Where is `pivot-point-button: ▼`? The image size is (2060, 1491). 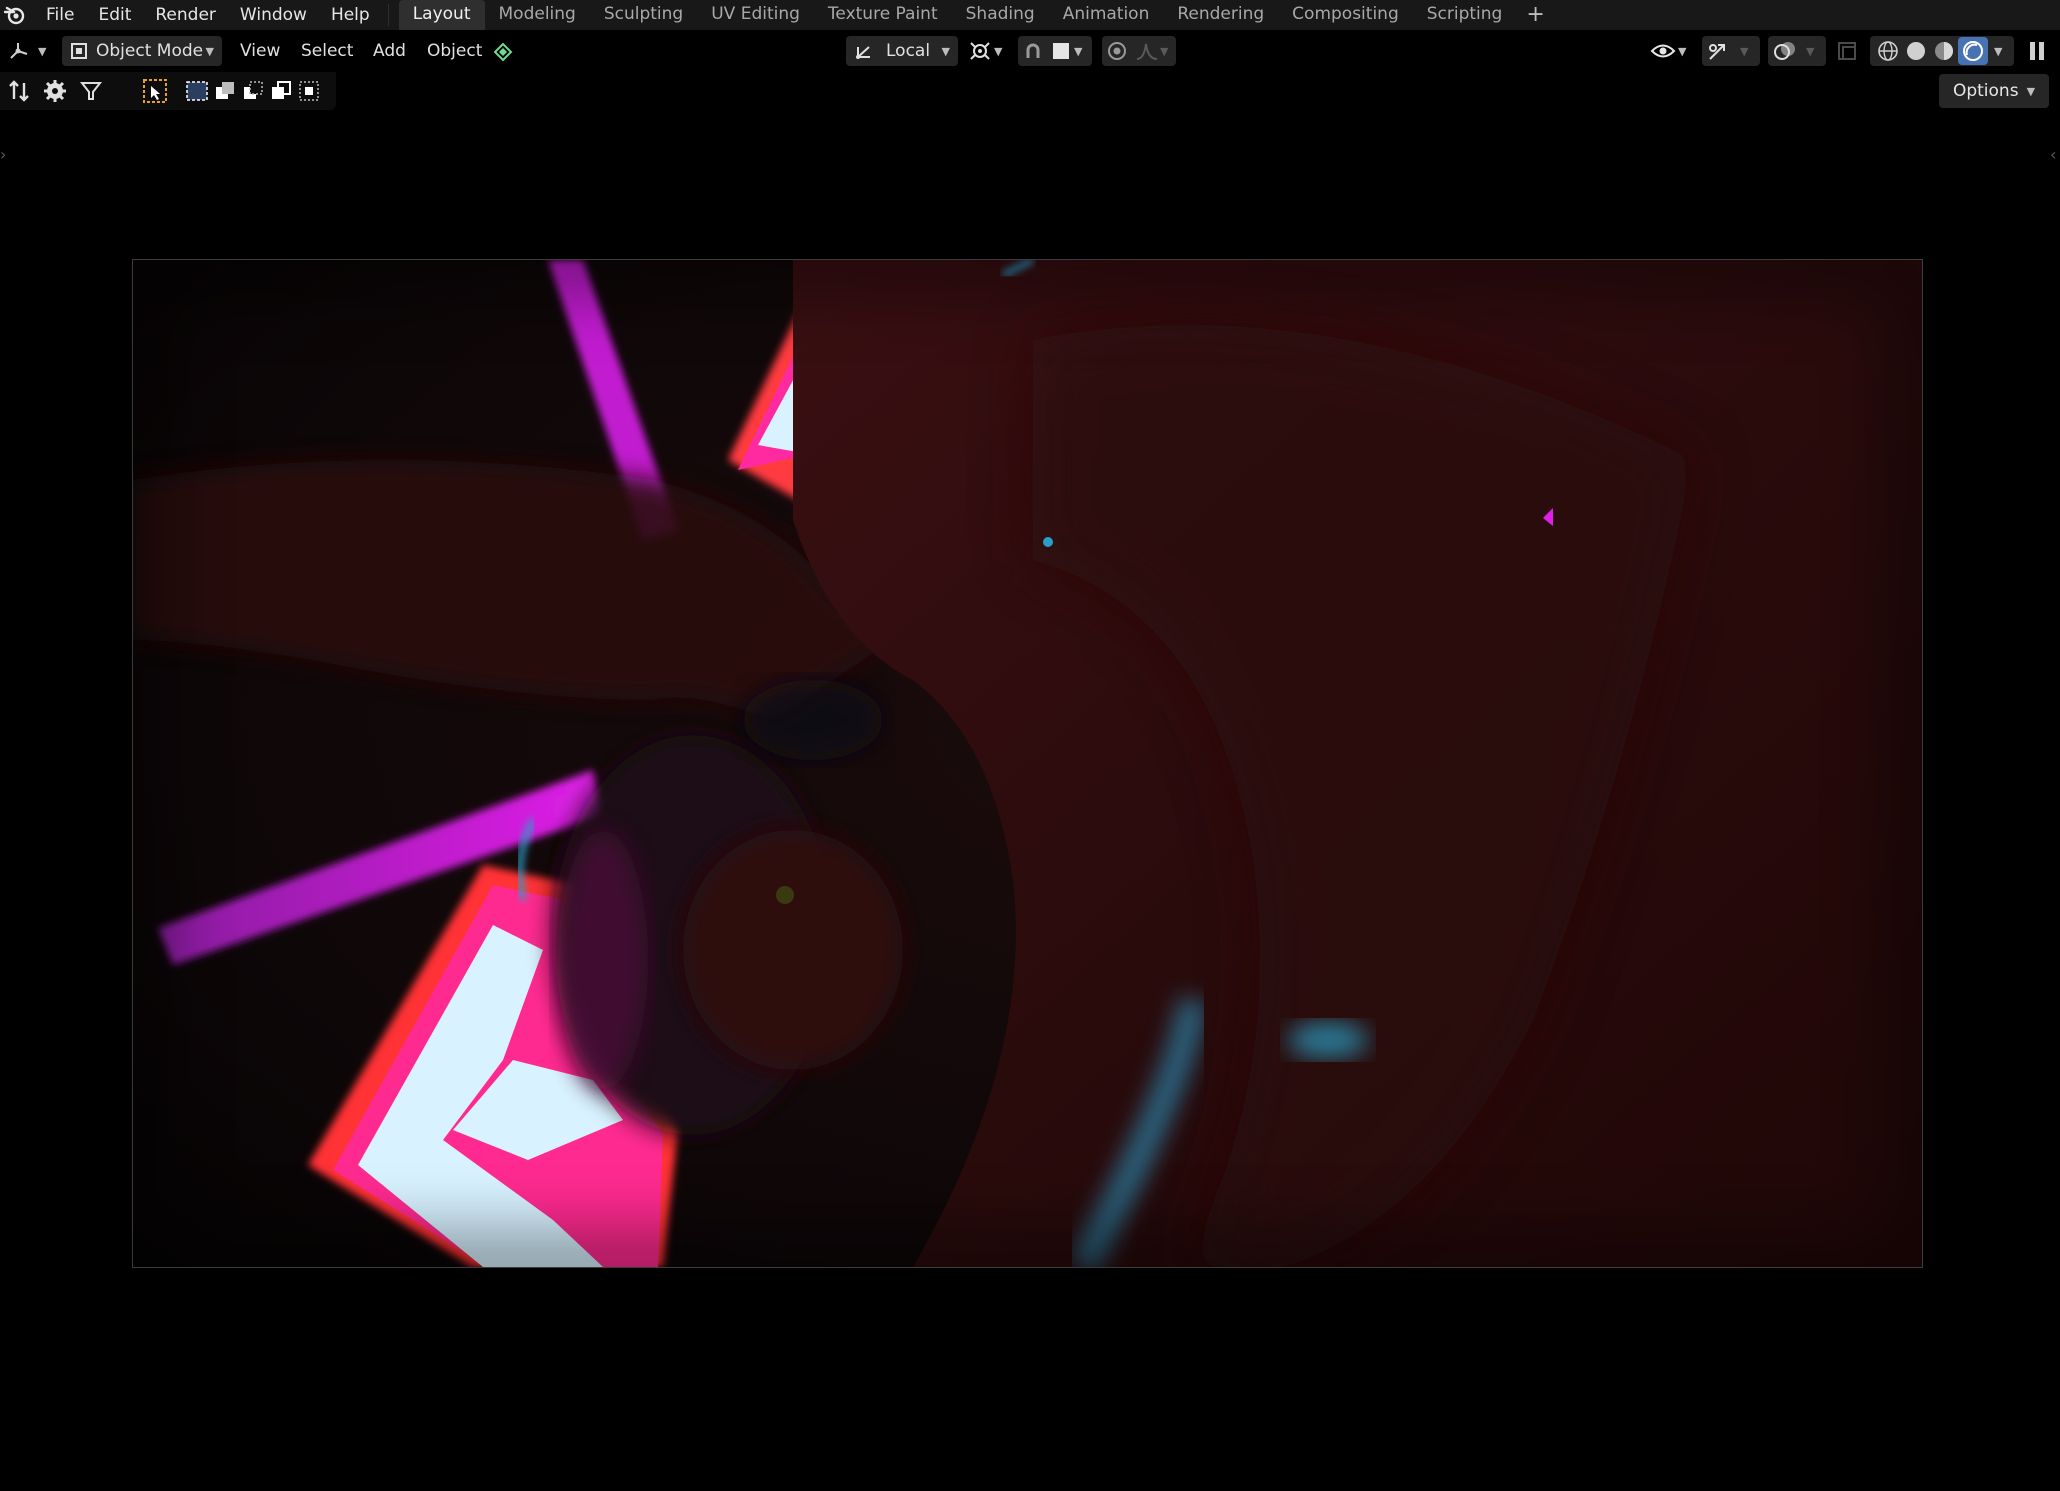 pivot-point-button: ▼ is located at coordinates (990, 51).